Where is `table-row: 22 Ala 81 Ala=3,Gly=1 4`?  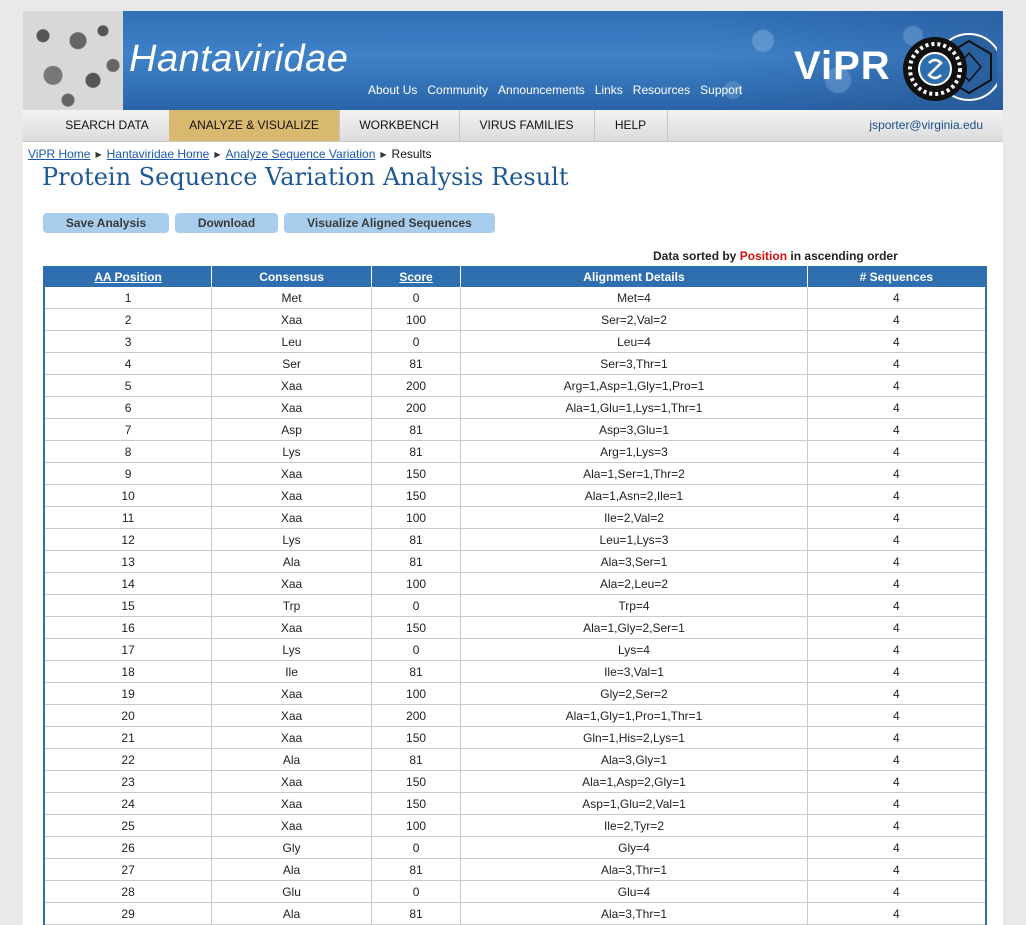 table-row: 22 Ala 81 Ala=3,Gly=1 4 is located at coordinates (515, 759).